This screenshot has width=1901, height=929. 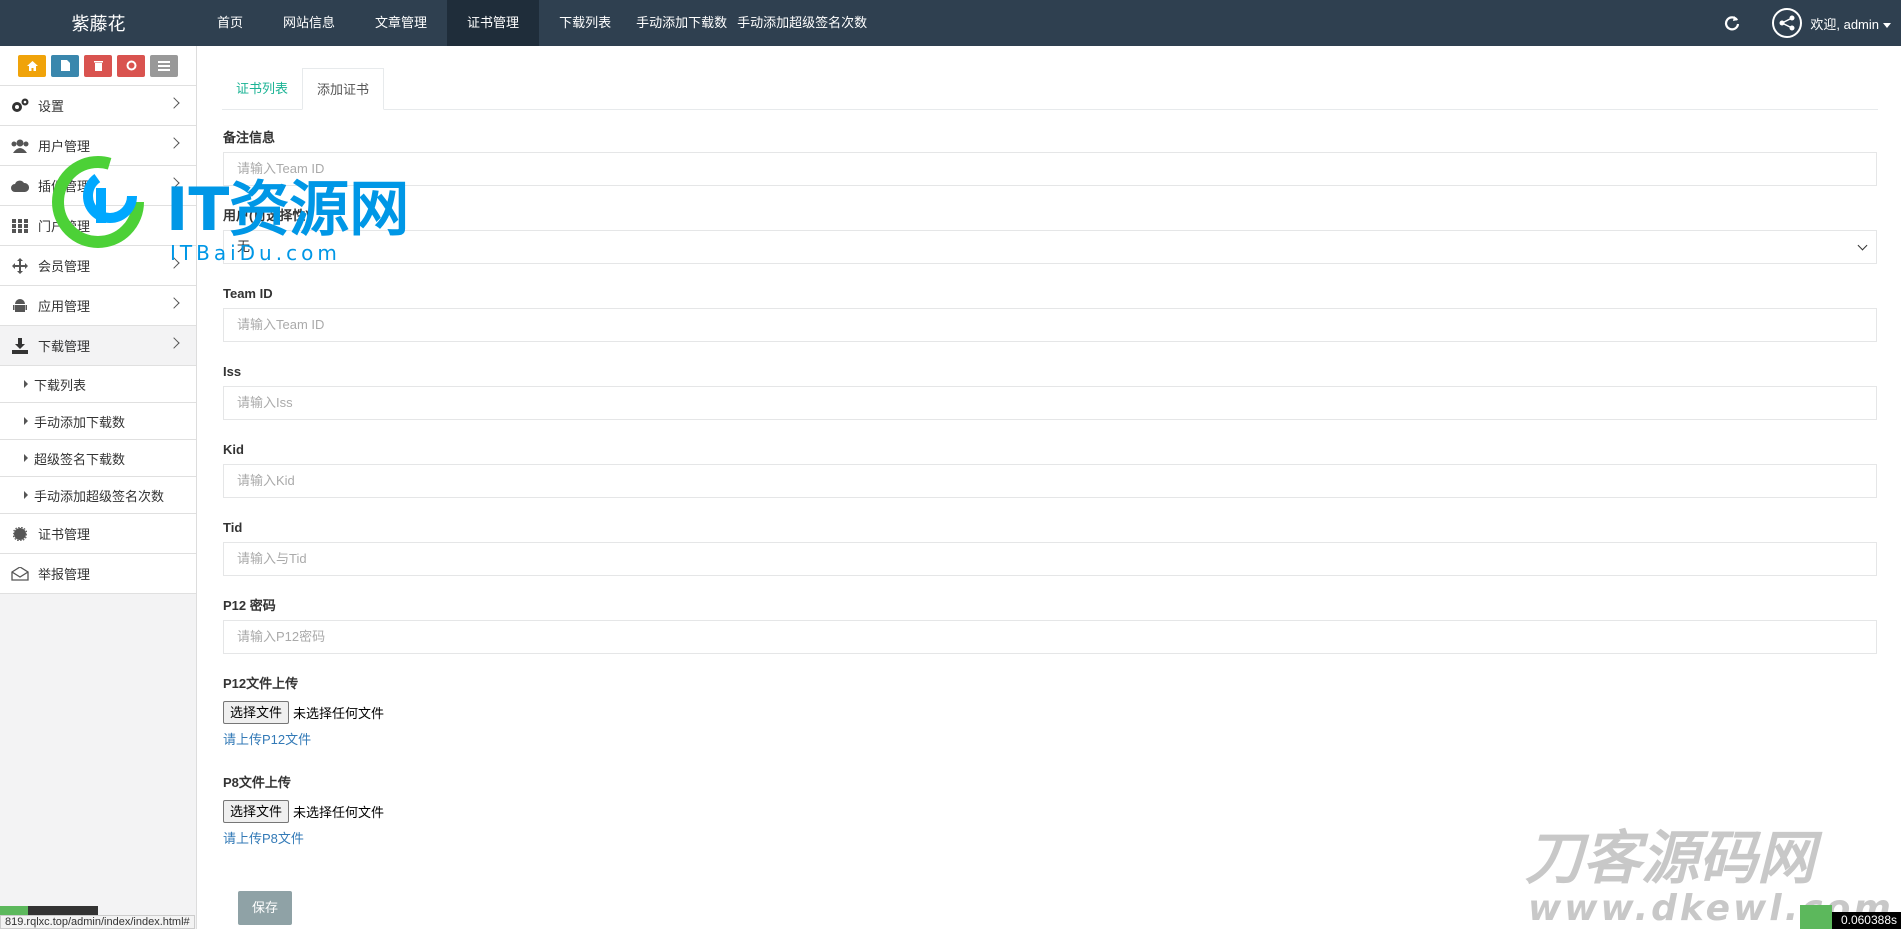 I want to click on sidebar-subitem-label: 手动添加超级签名次数, so click(x=99, y=496).